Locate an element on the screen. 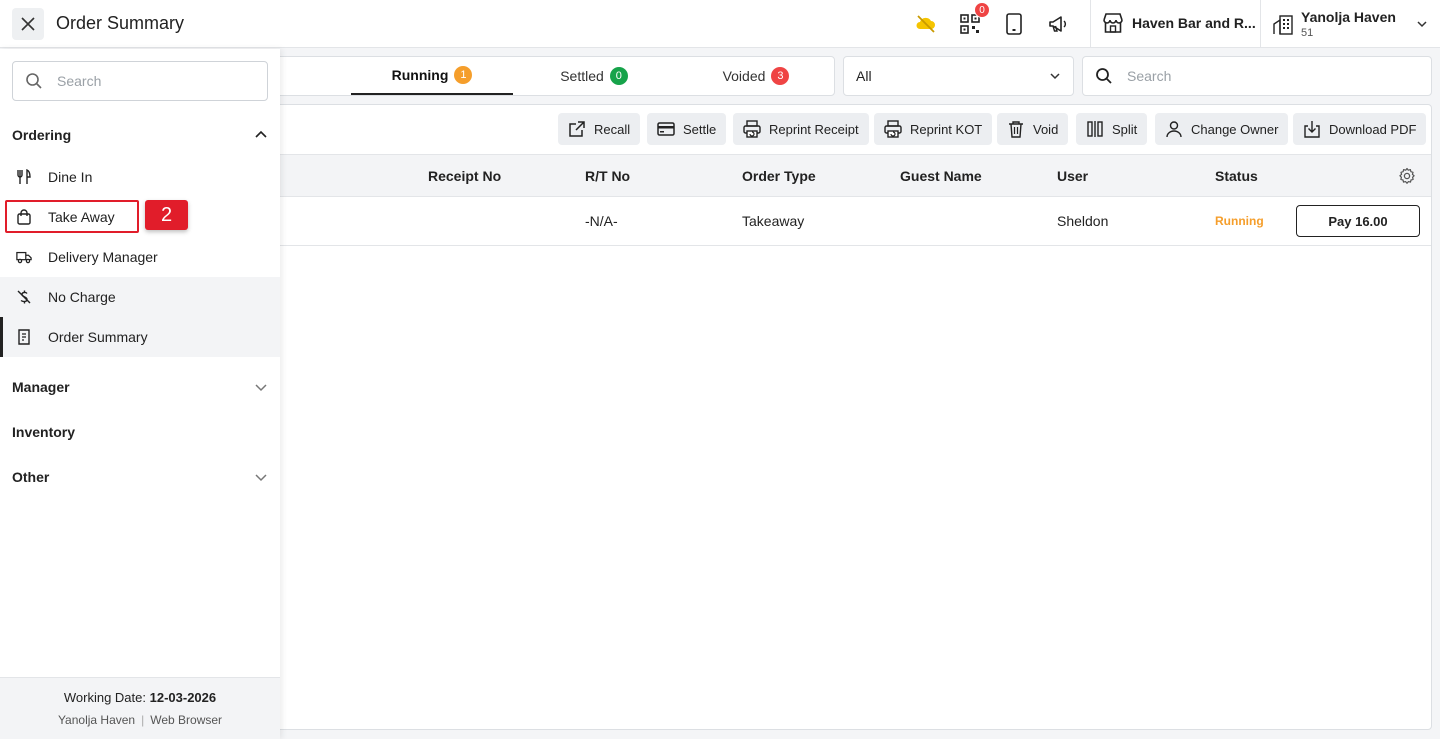  account-selector: Yanolja Haven 51 is located at coordinates (1352, 24).